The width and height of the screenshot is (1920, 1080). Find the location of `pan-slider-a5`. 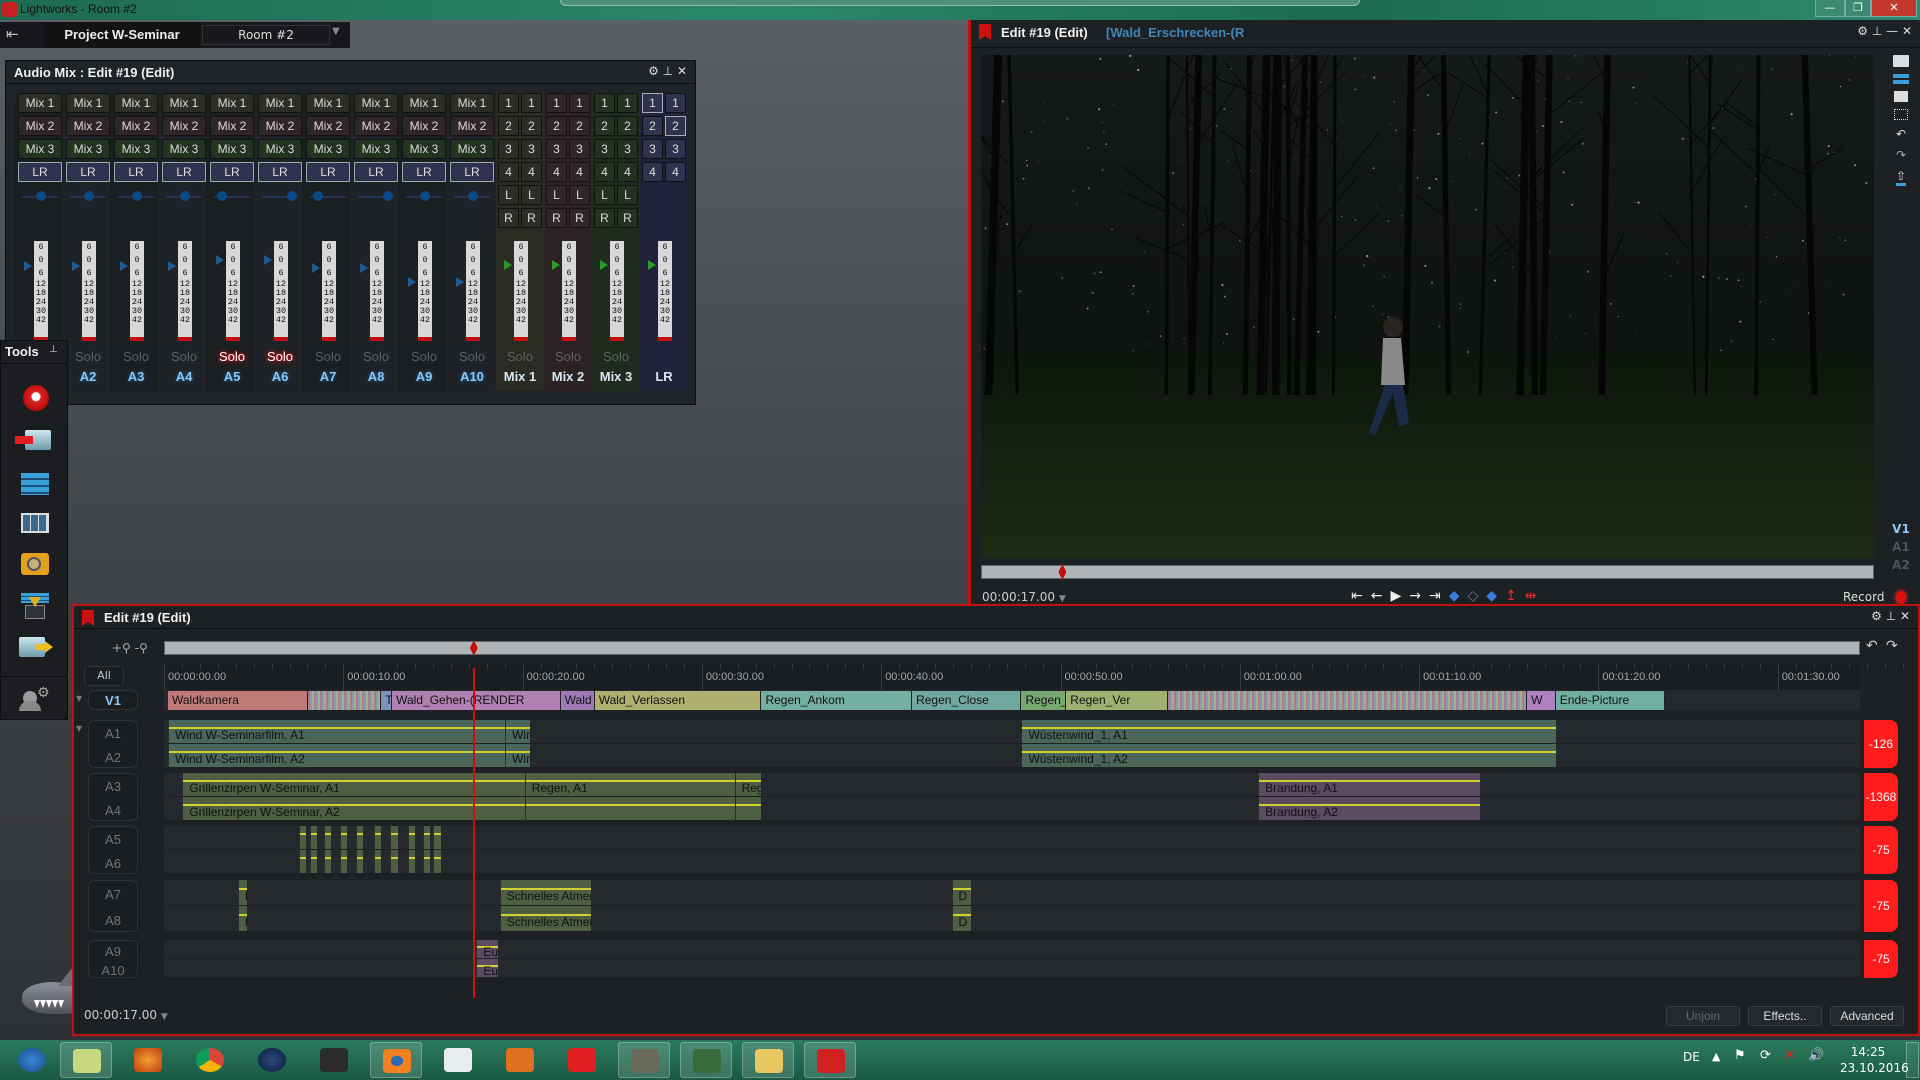

pan-slider-a5 is located at coordinates (232, 196).